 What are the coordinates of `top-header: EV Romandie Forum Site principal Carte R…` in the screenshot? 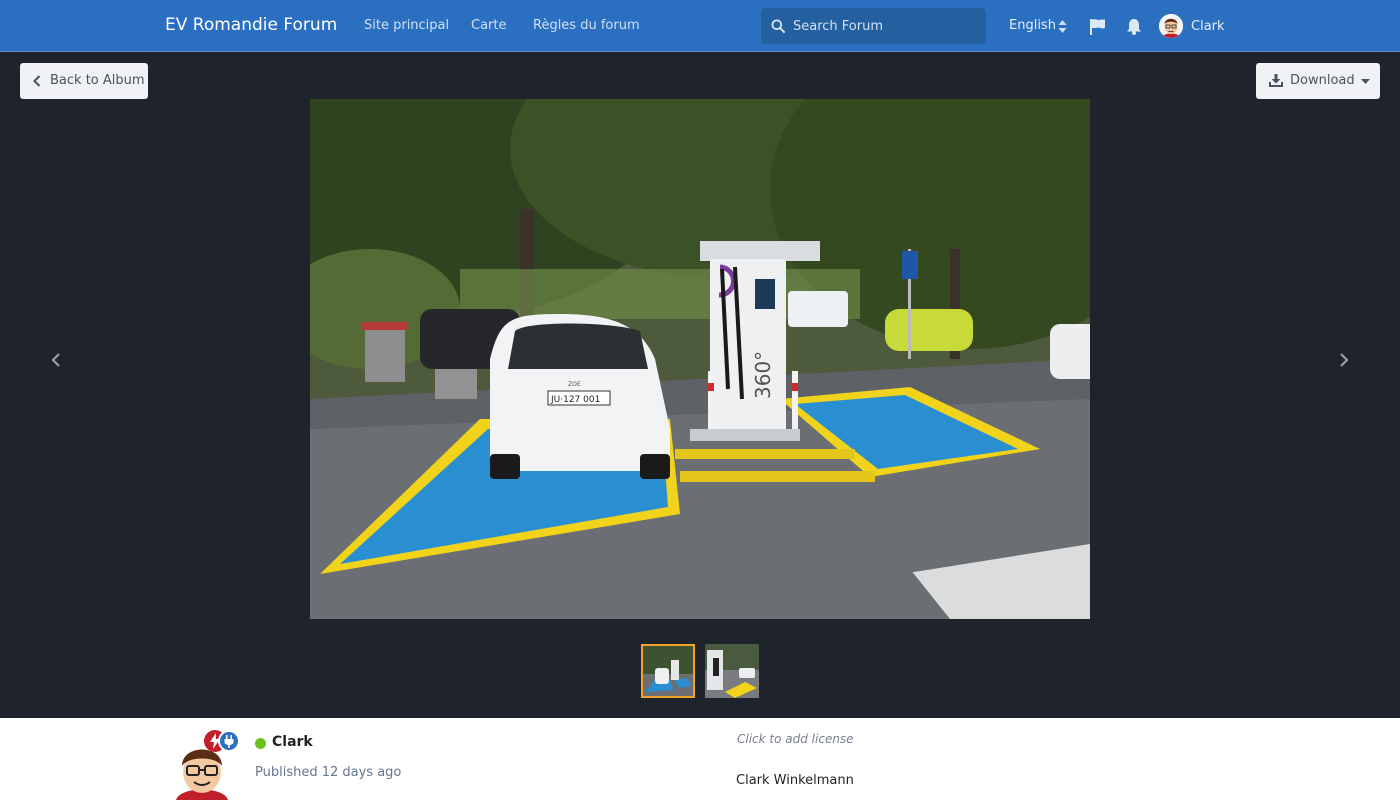 It's located at (700, 26).